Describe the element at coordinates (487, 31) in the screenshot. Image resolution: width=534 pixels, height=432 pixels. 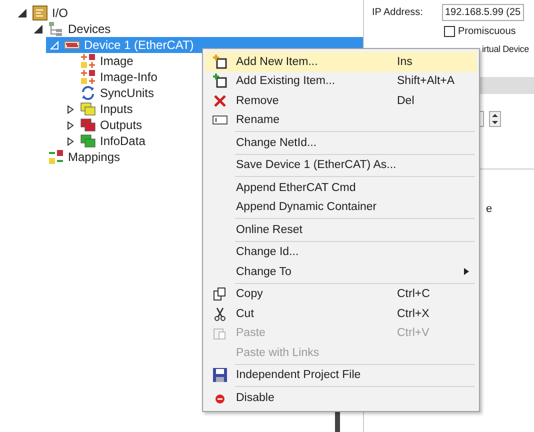
I see `checkbox-label: Promiscuous` at that location.